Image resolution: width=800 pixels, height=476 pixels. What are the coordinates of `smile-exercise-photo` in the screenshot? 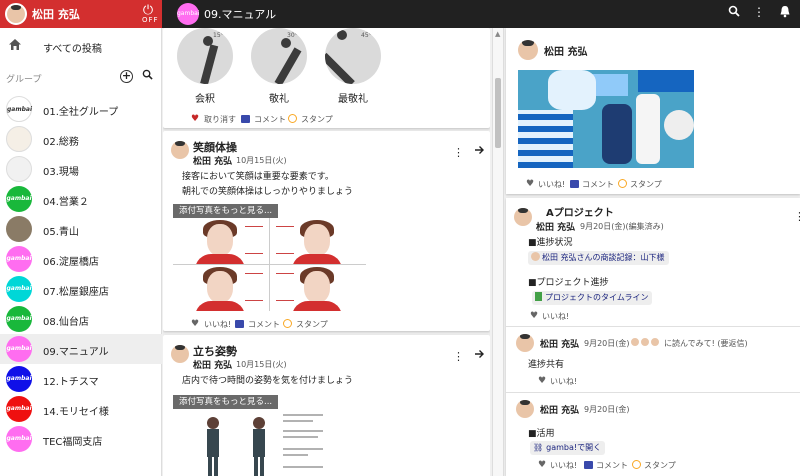 It's located at (269, 264).